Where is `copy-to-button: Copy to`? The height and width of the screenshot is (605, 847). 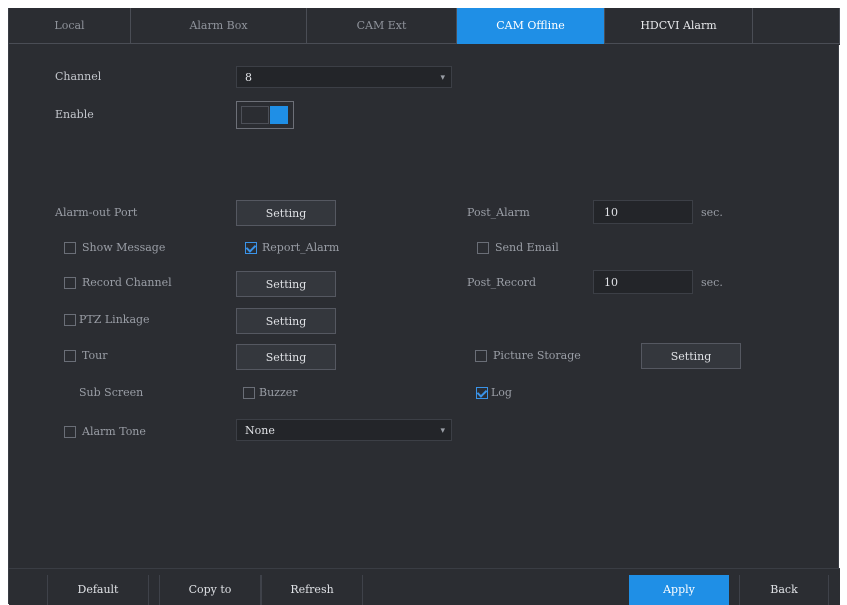 copy-to-button: Copy to is located at coordinates (210, 590).